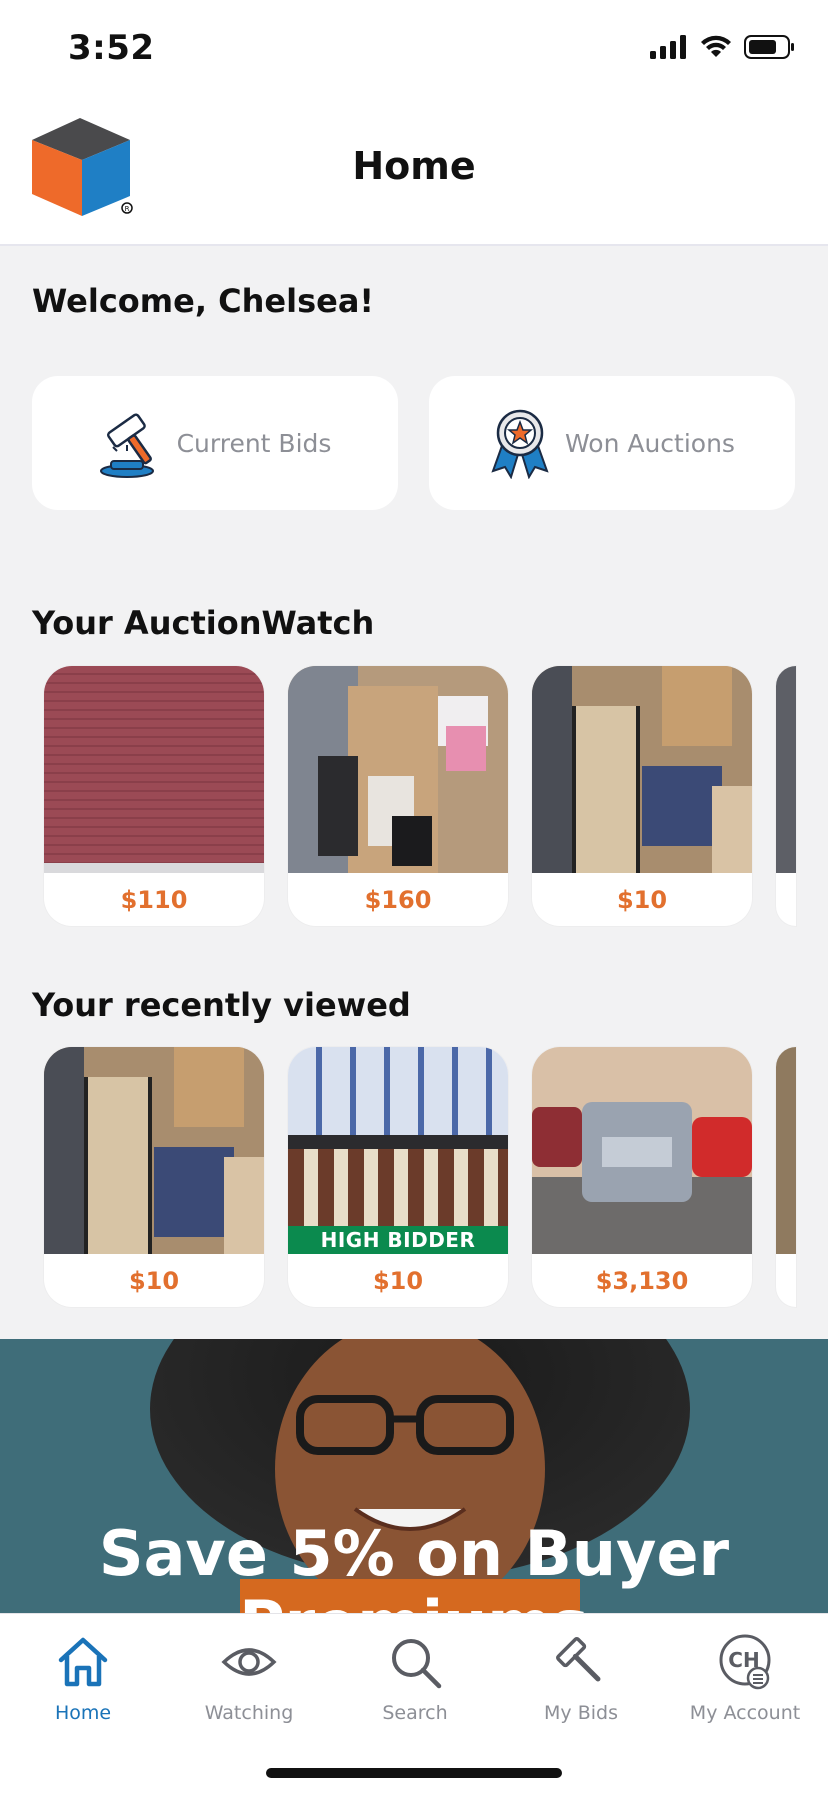 The width and height of the screenshot is (828, 1793). I want to click on won-auctions-label: Won Auctions, so click(650, 443).